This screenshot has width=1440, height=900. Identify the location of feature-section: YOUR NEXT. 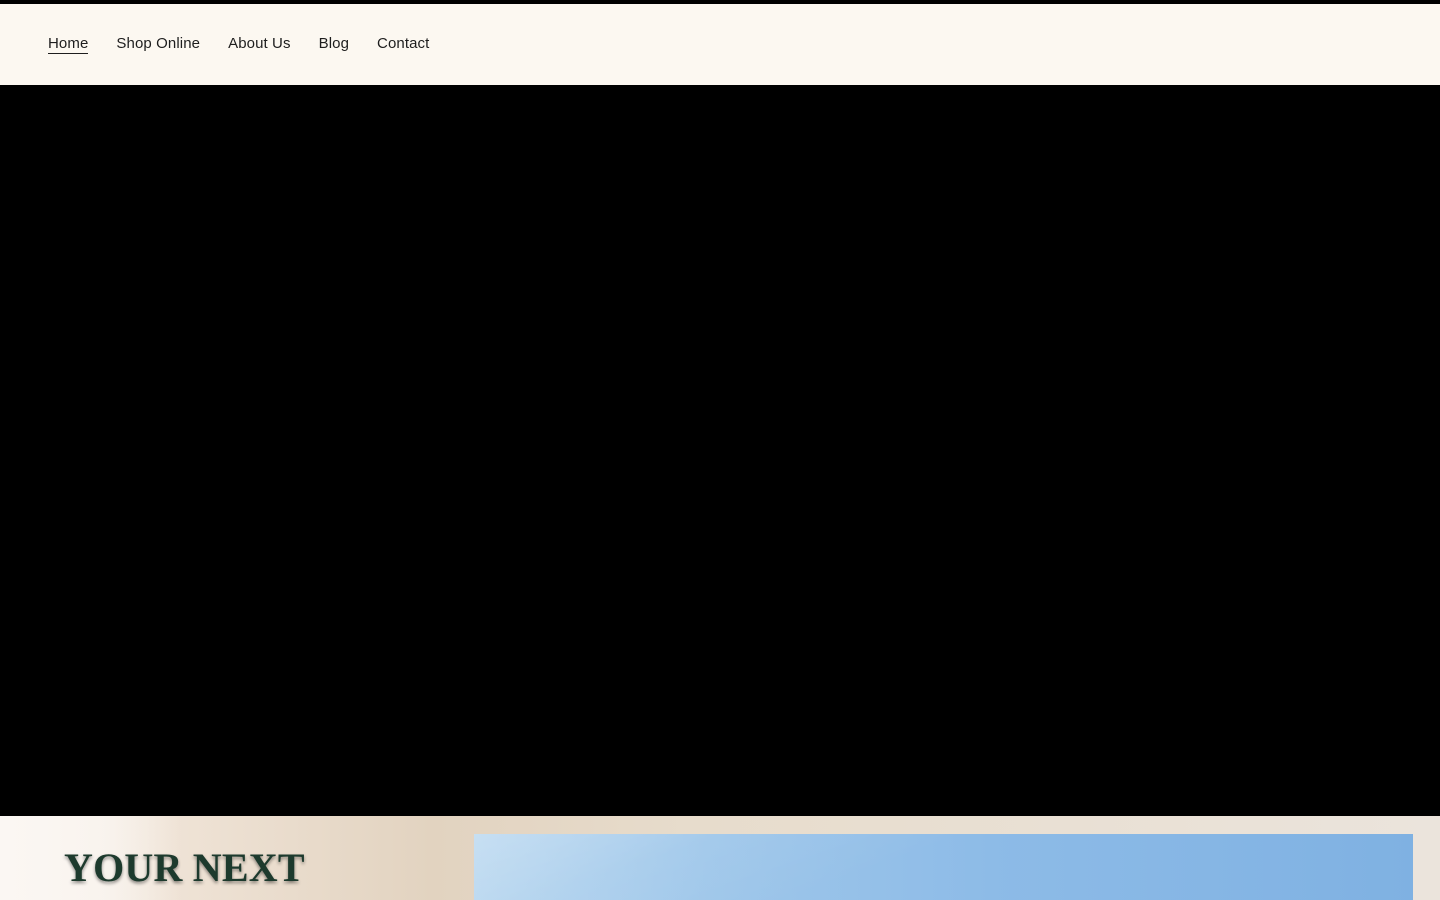
(720, 858).